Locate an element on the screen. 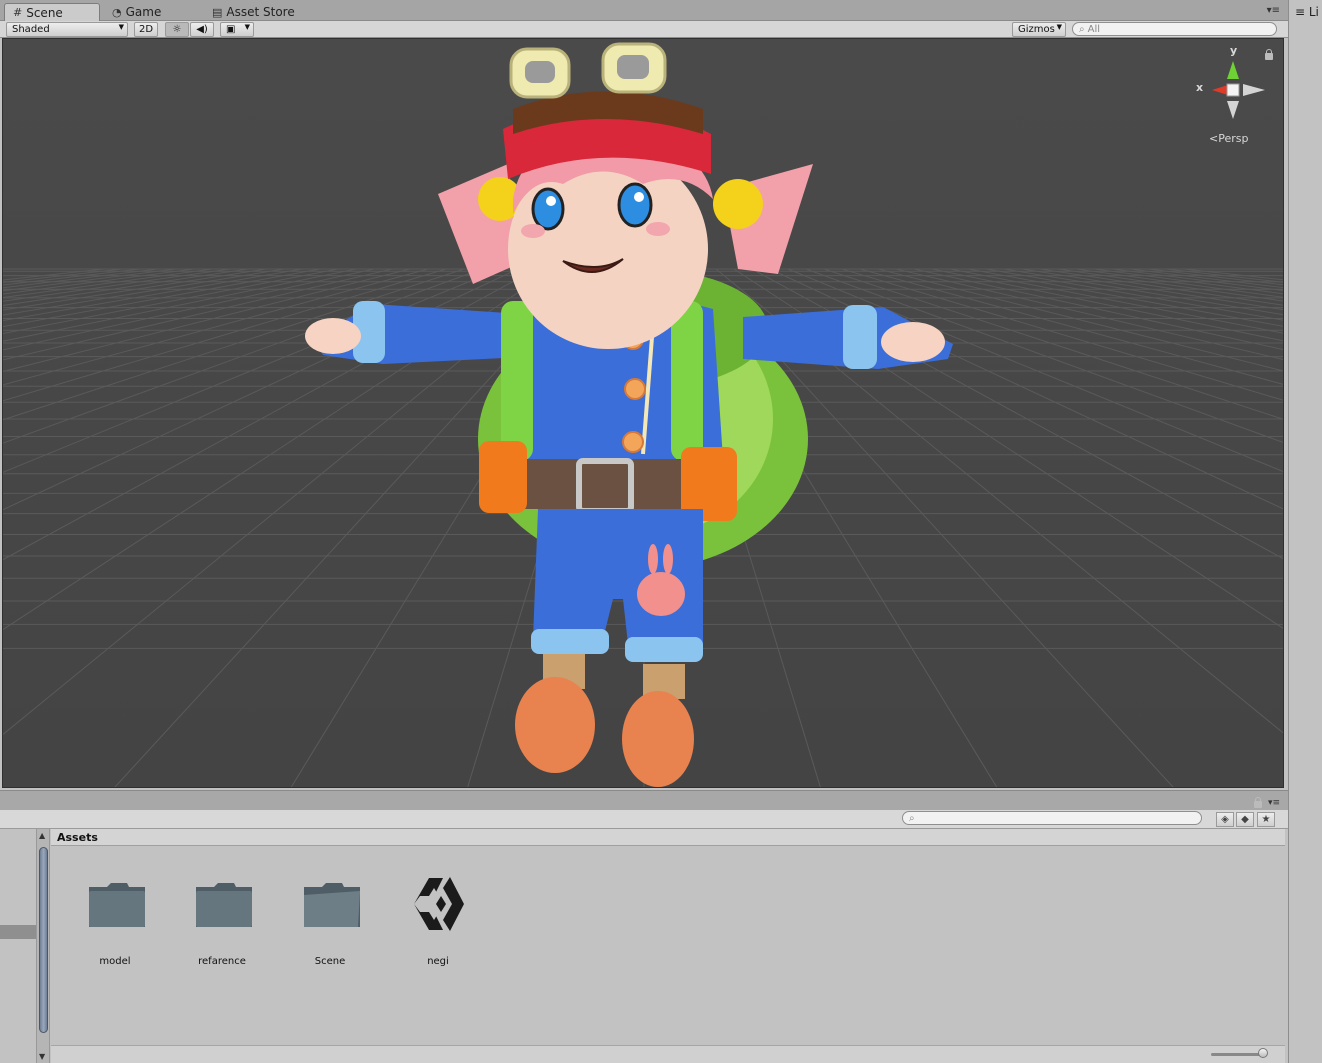 The height and width of the screenshot is (1063, 1322). search-by-type-button: ◈ is located at coordinates (1225, 819).